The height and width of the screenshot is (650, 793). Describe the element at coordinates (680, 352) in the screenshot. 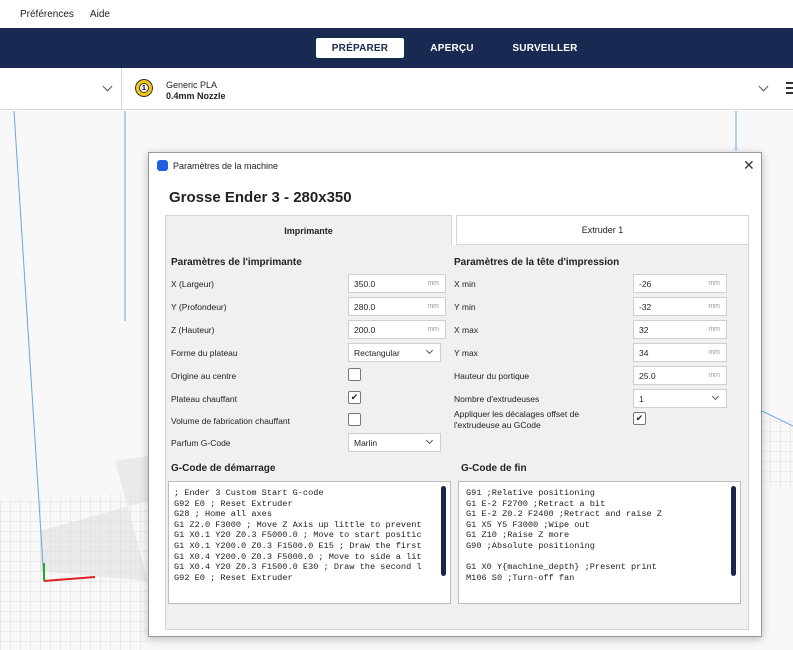

I see `y-max-field: 34 mm` at that location.